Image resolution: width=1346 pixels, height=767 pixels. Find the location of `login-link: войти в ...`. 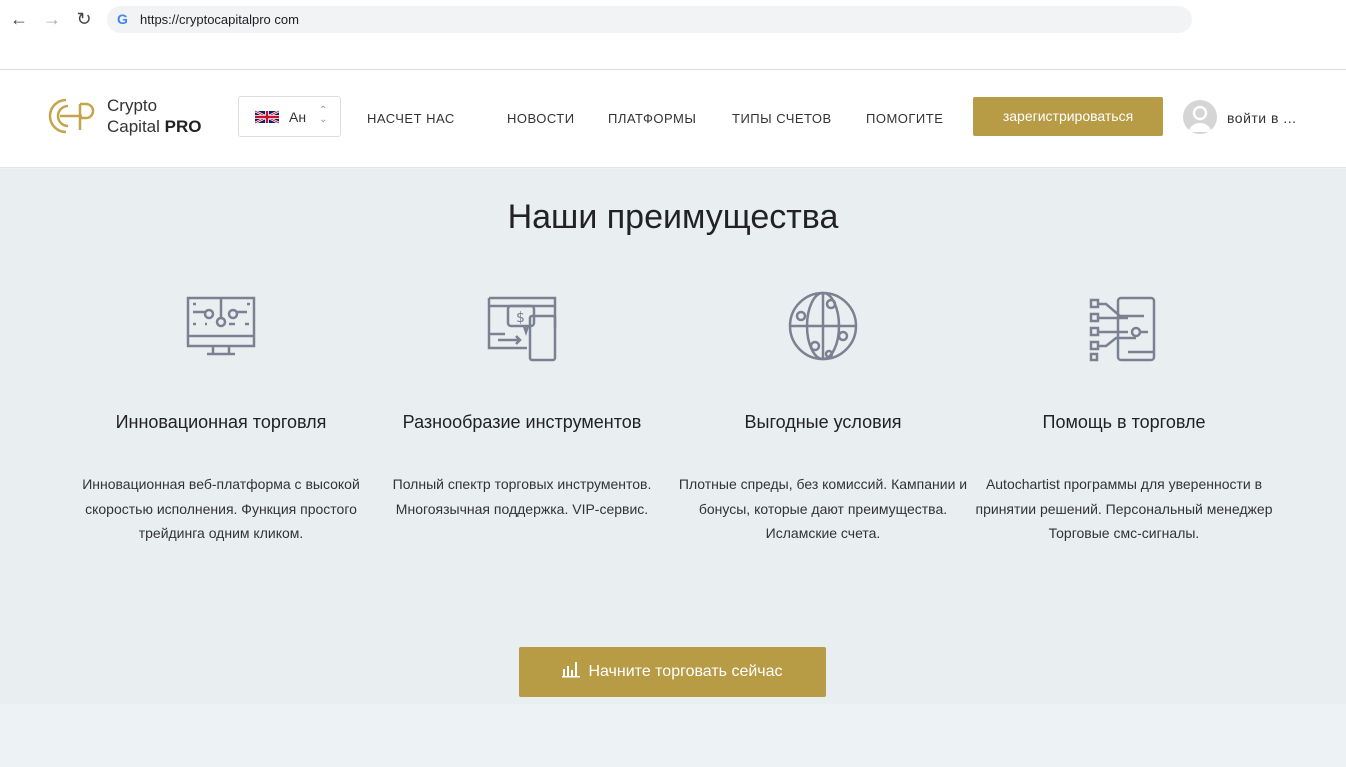

login-link: войти в ... is located at coordinates (1262, 118).